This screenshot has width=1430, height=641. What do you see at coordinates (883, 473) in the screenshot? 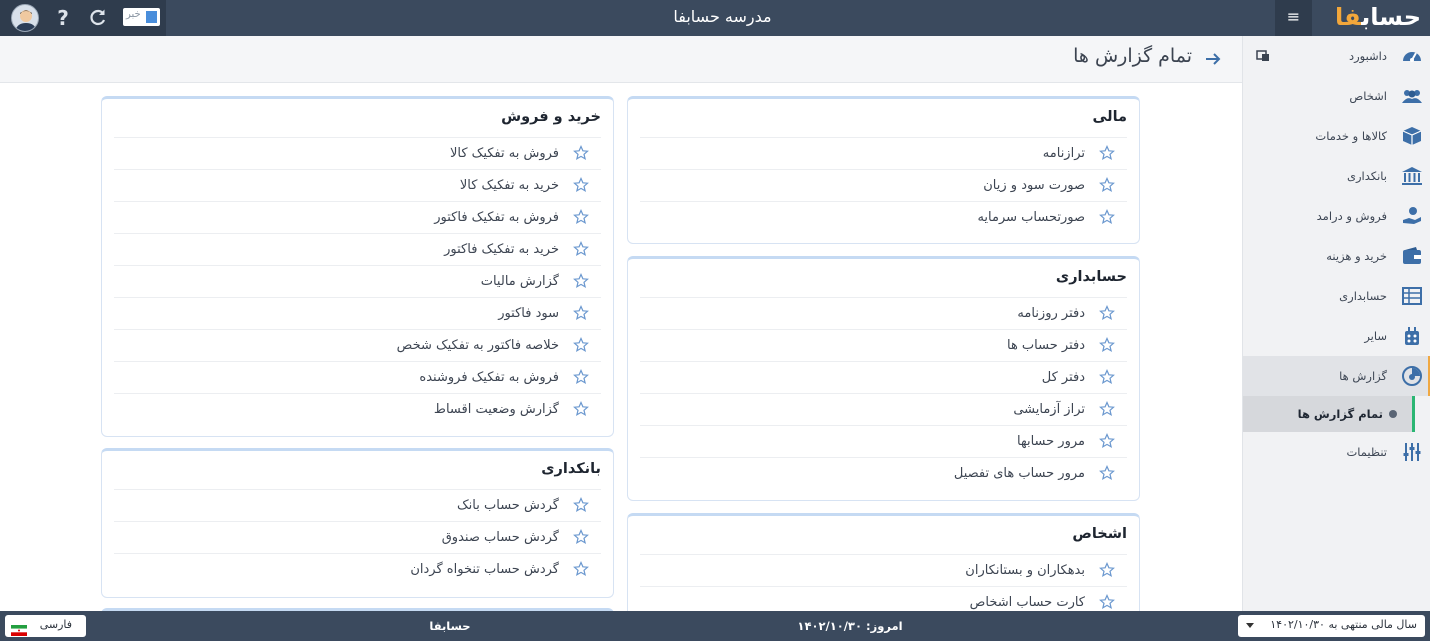
I see `report-link-detail-accounts-review: مرور حساب های تفصیل` at bounding box center [883, 473].